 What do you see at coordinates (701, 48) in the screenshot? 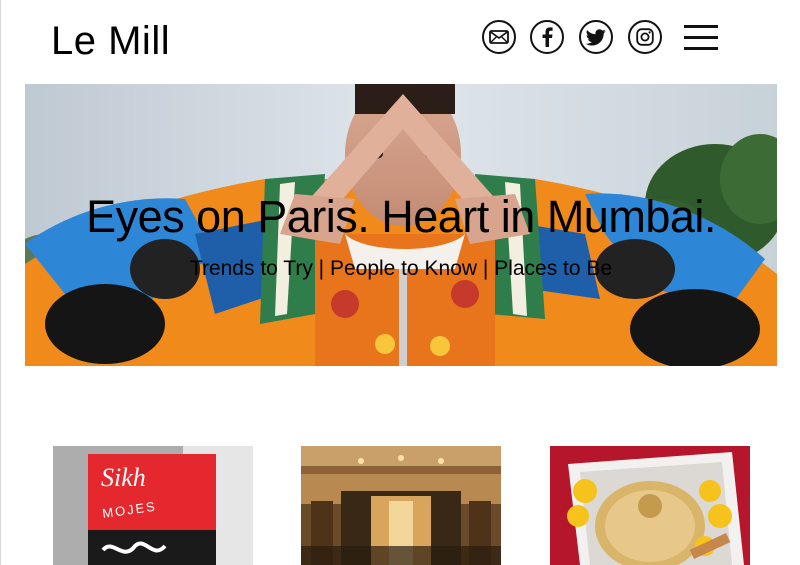
I see `menu-bar-bottom` at bounding box center [701, 48].